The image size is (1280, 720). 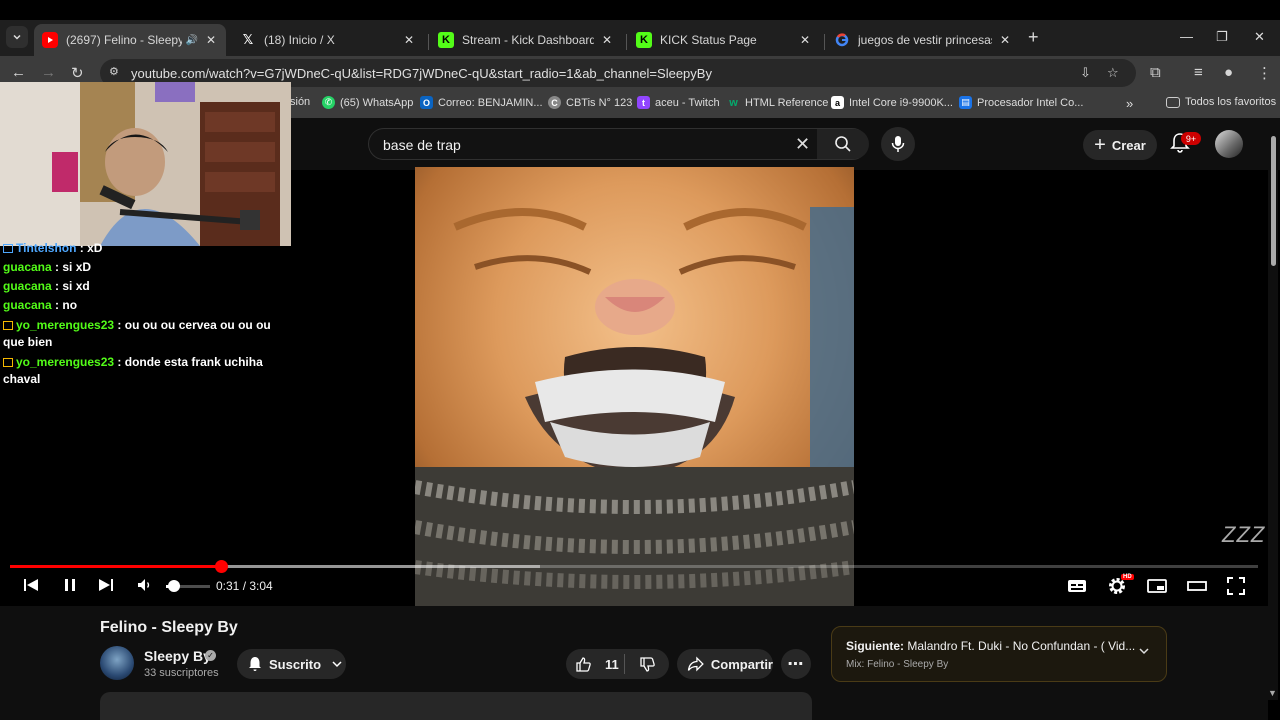 I want to click on kick-favicon-icon: K, so click(x=644, y=40).